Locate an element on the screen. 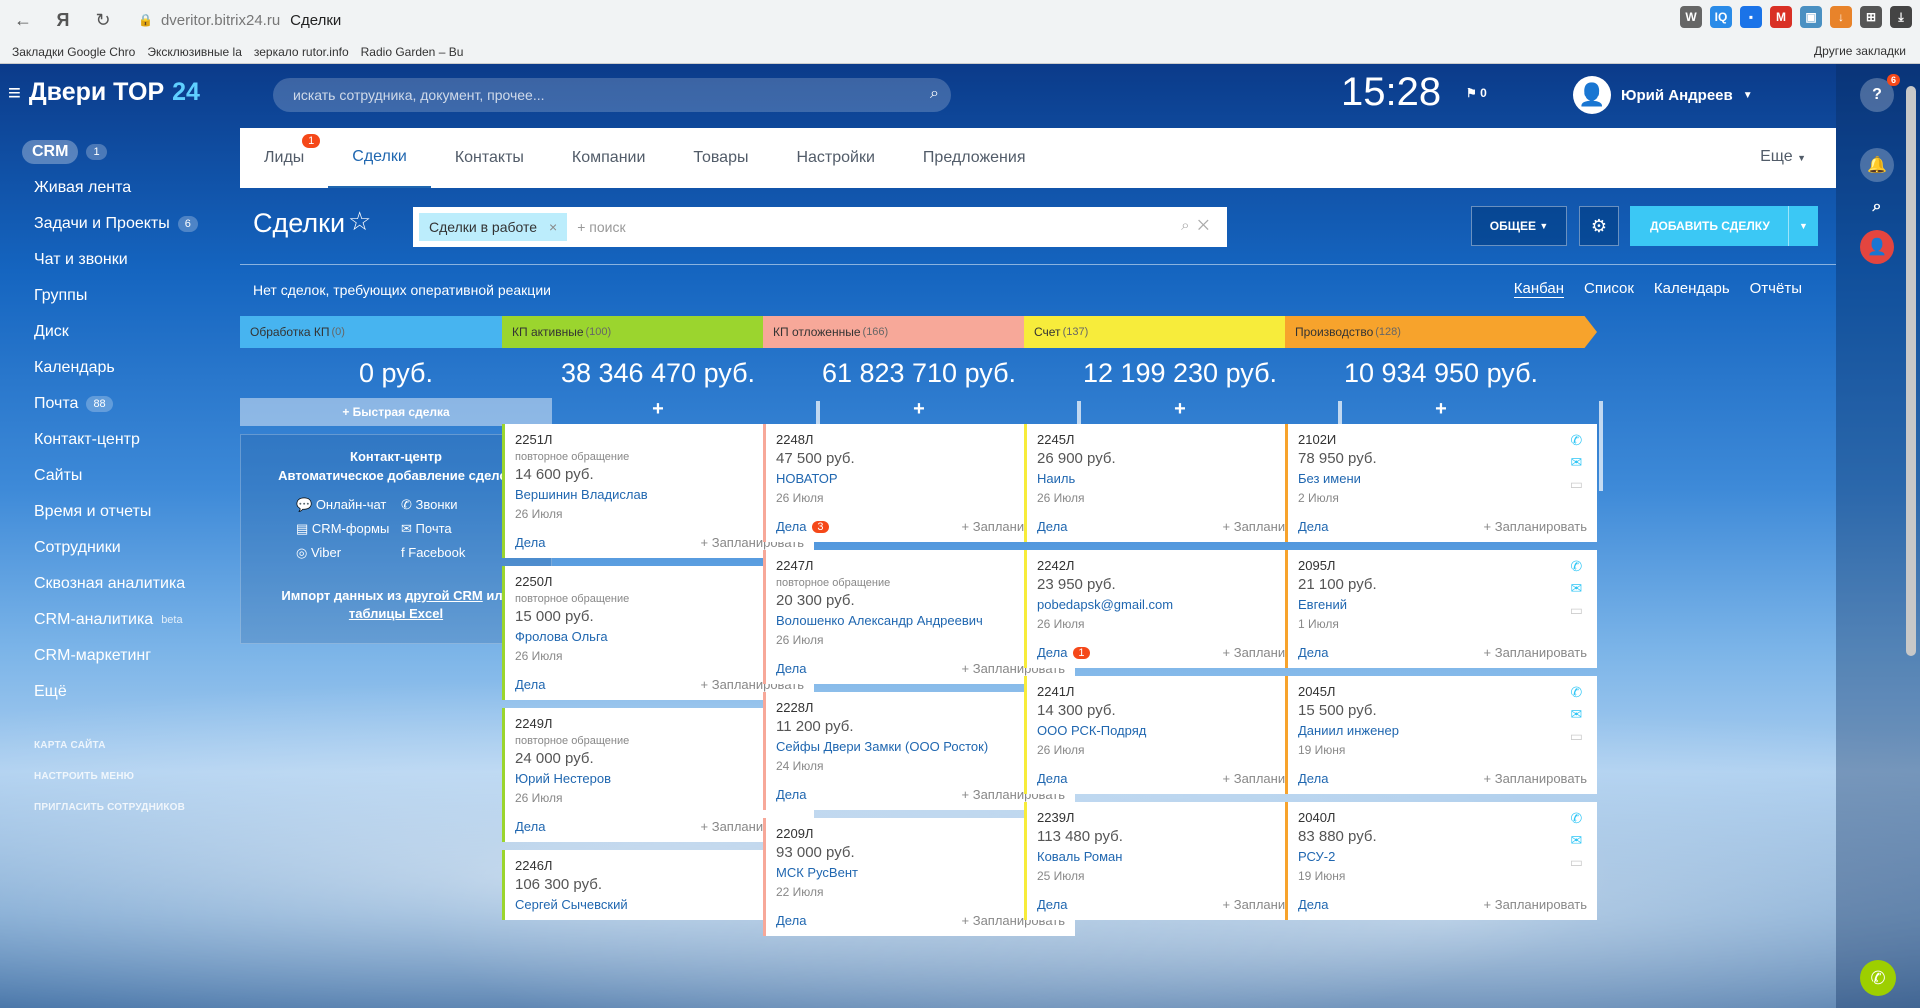  menu-item-12: CRM-аналитика beta is located at coordinates (120, 620).